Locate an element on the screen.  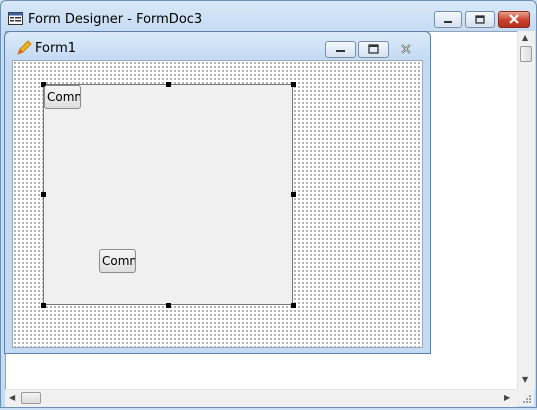
form-title: Form1 is located at coordinates (56, 48).